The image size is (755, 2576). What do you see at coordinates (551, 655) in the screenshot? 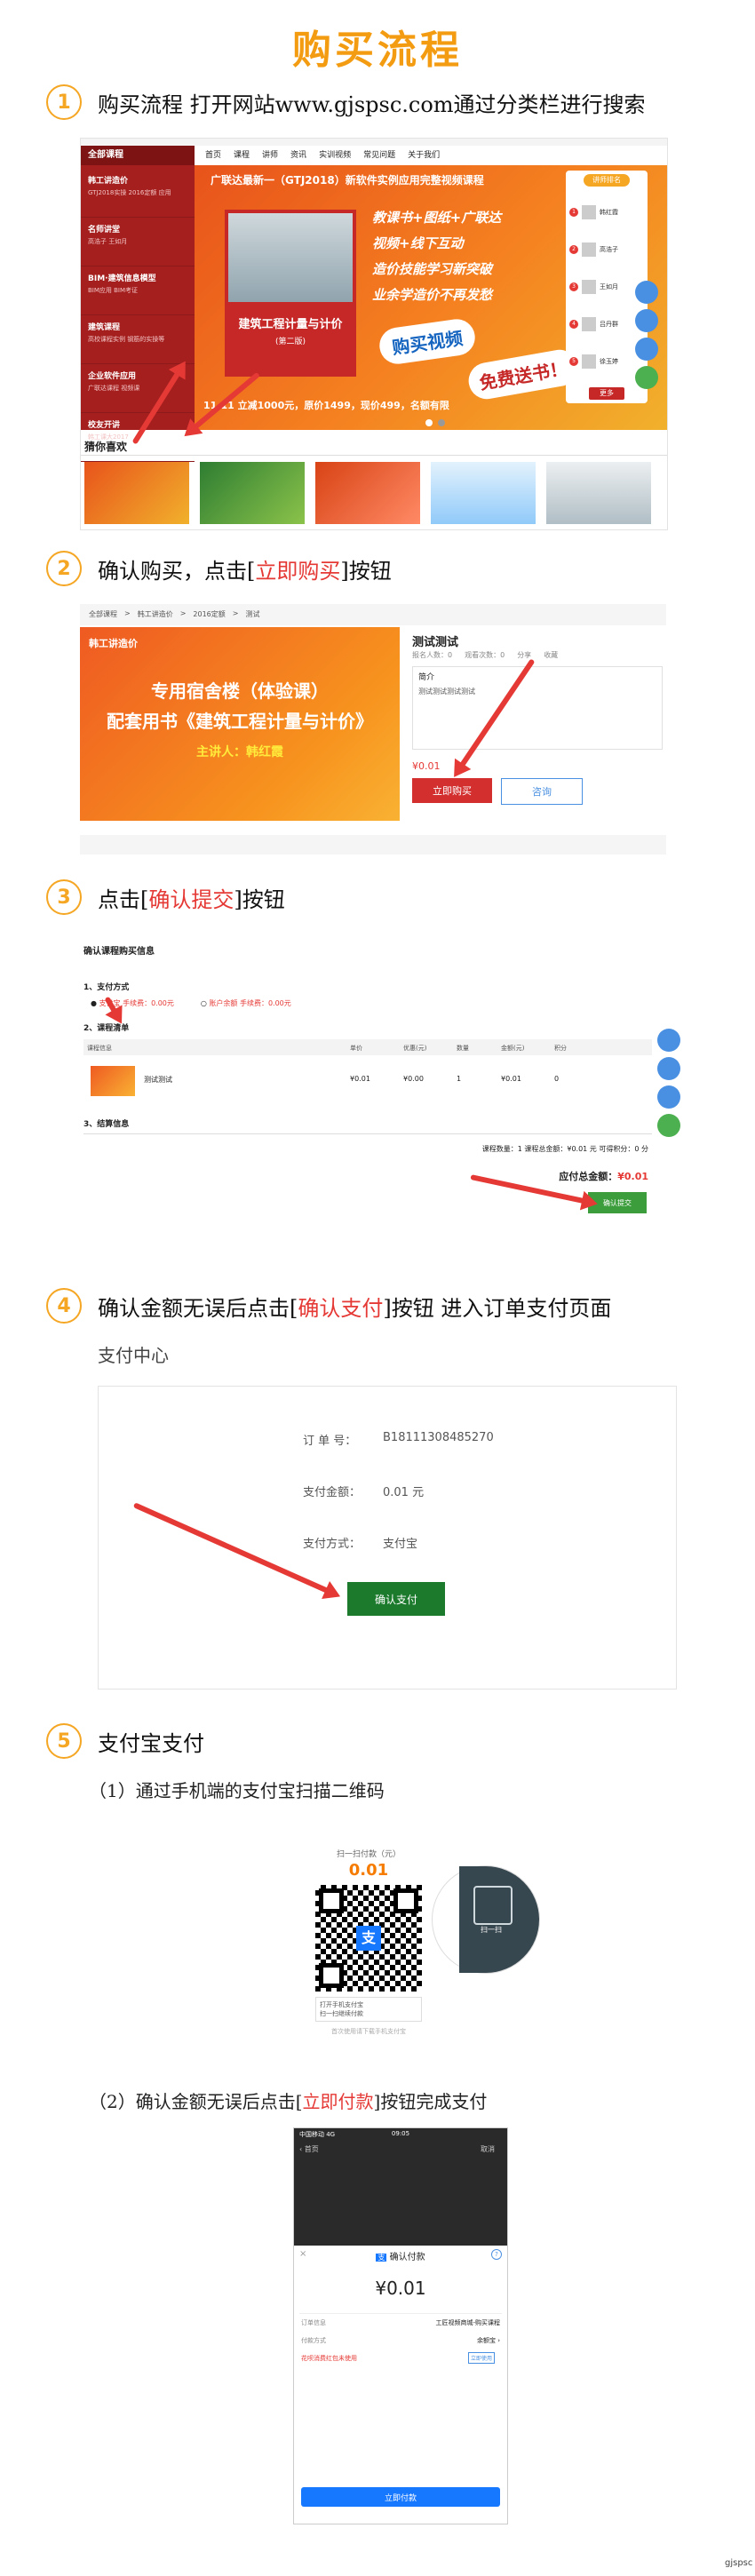
I see `meta-item: 收藏` at bounding box center [551, 655].